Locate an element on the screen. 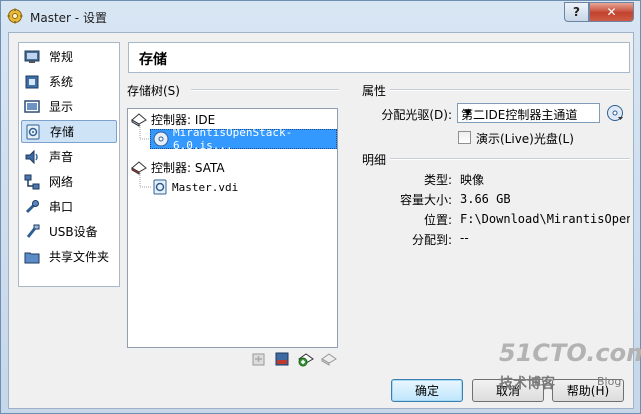 This screenshot has height=414, width=641. live-cd-label: 演示(Live)光盘(L) is located at coordinates (525, 139).